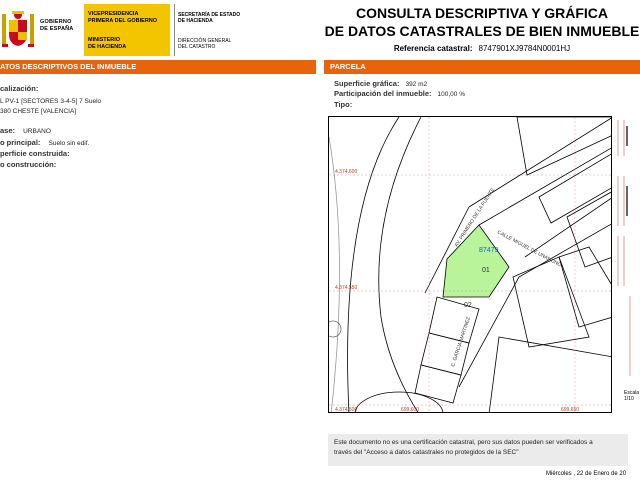 The image size is (640, 480). Describe the element at coordinates (335, 329) in the screenshot. I see `roundabout-small` at that location.